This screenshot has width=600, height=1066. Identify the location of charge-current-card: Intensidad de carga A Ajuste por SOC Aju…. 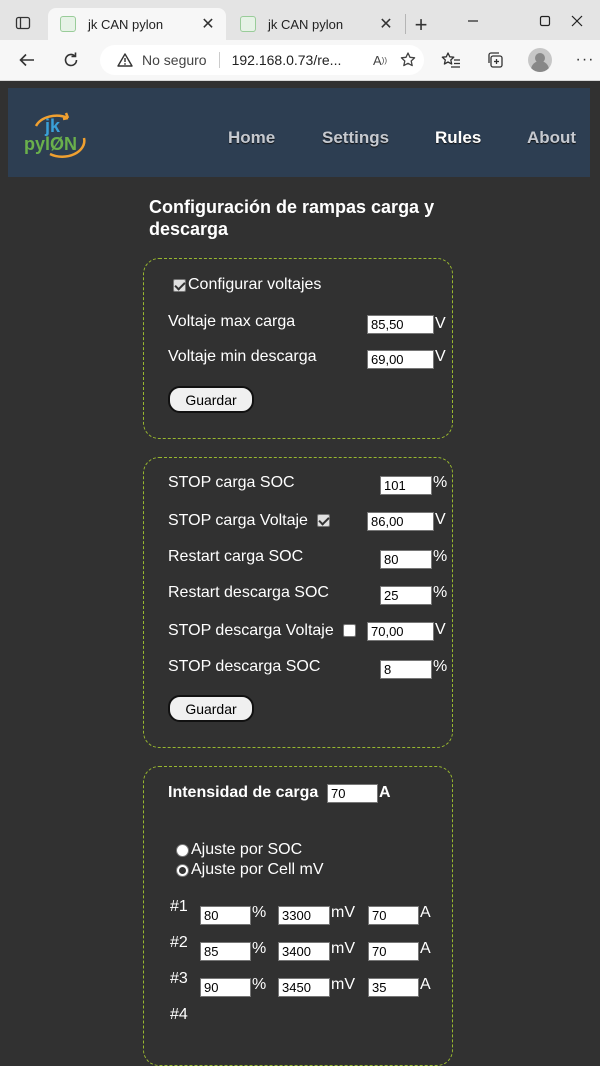
(298, 916).